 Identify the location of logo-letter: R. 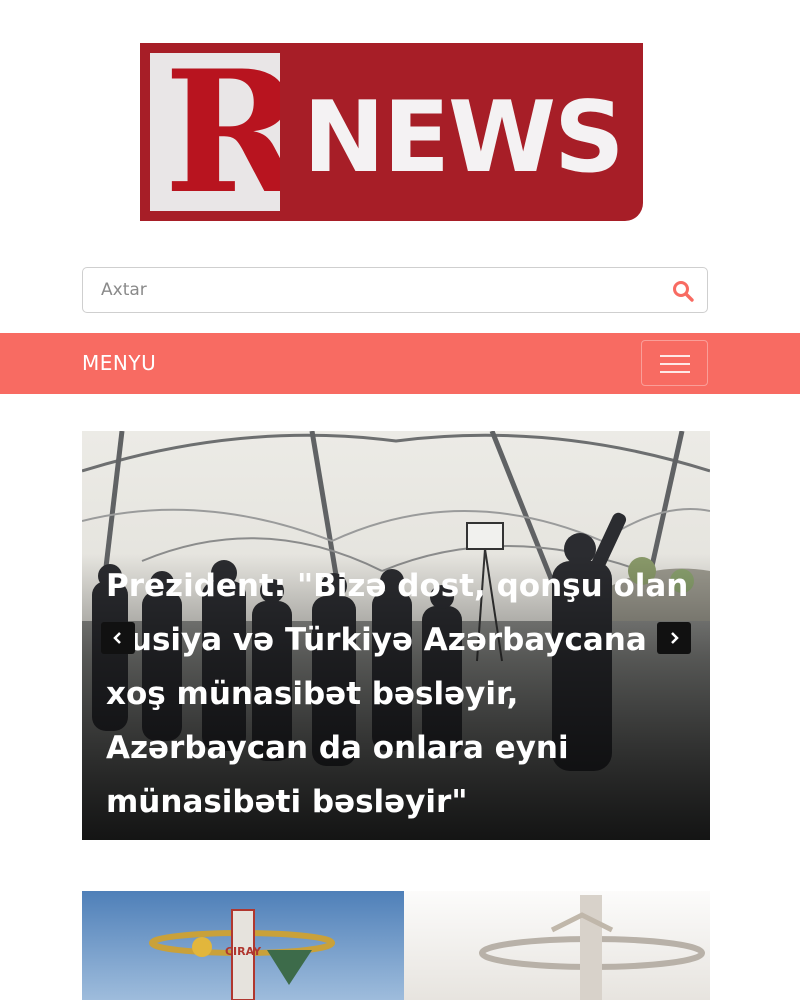
(222, 132).